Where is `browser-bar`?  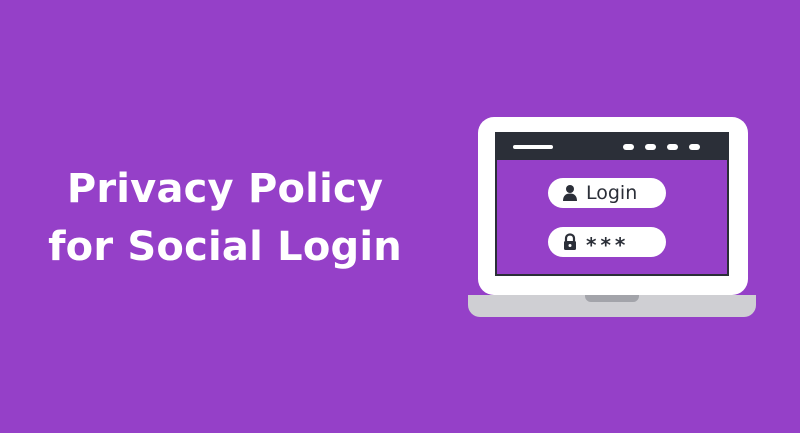 browser-bar is located at coordinates (612, 147).